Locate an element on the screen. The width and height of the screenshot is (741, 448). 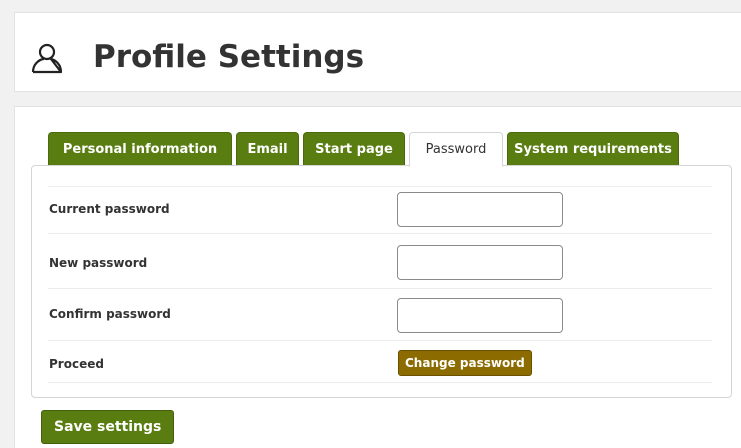
proceed-row is located at coordinates (380, 362).